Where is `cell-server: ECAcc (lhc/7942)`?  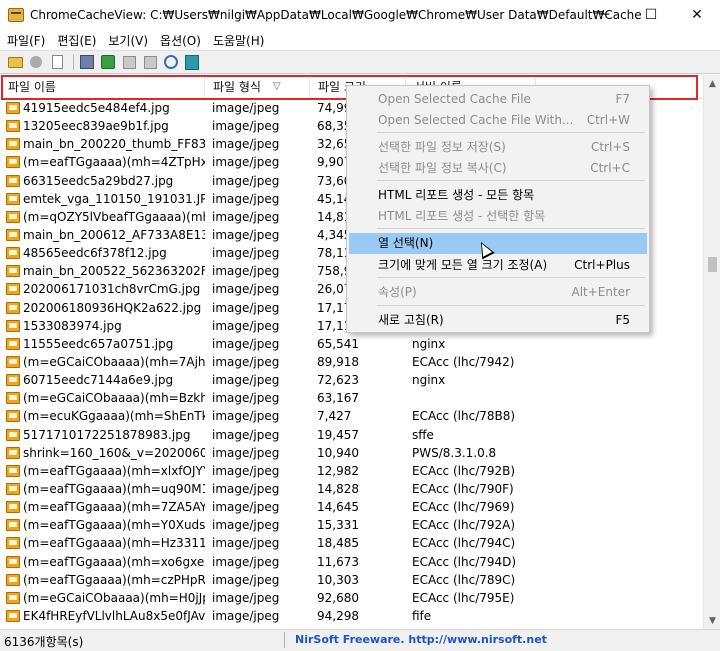 cell-server: ECAcc (lhc/7942) is located at coordinates (463, 361).